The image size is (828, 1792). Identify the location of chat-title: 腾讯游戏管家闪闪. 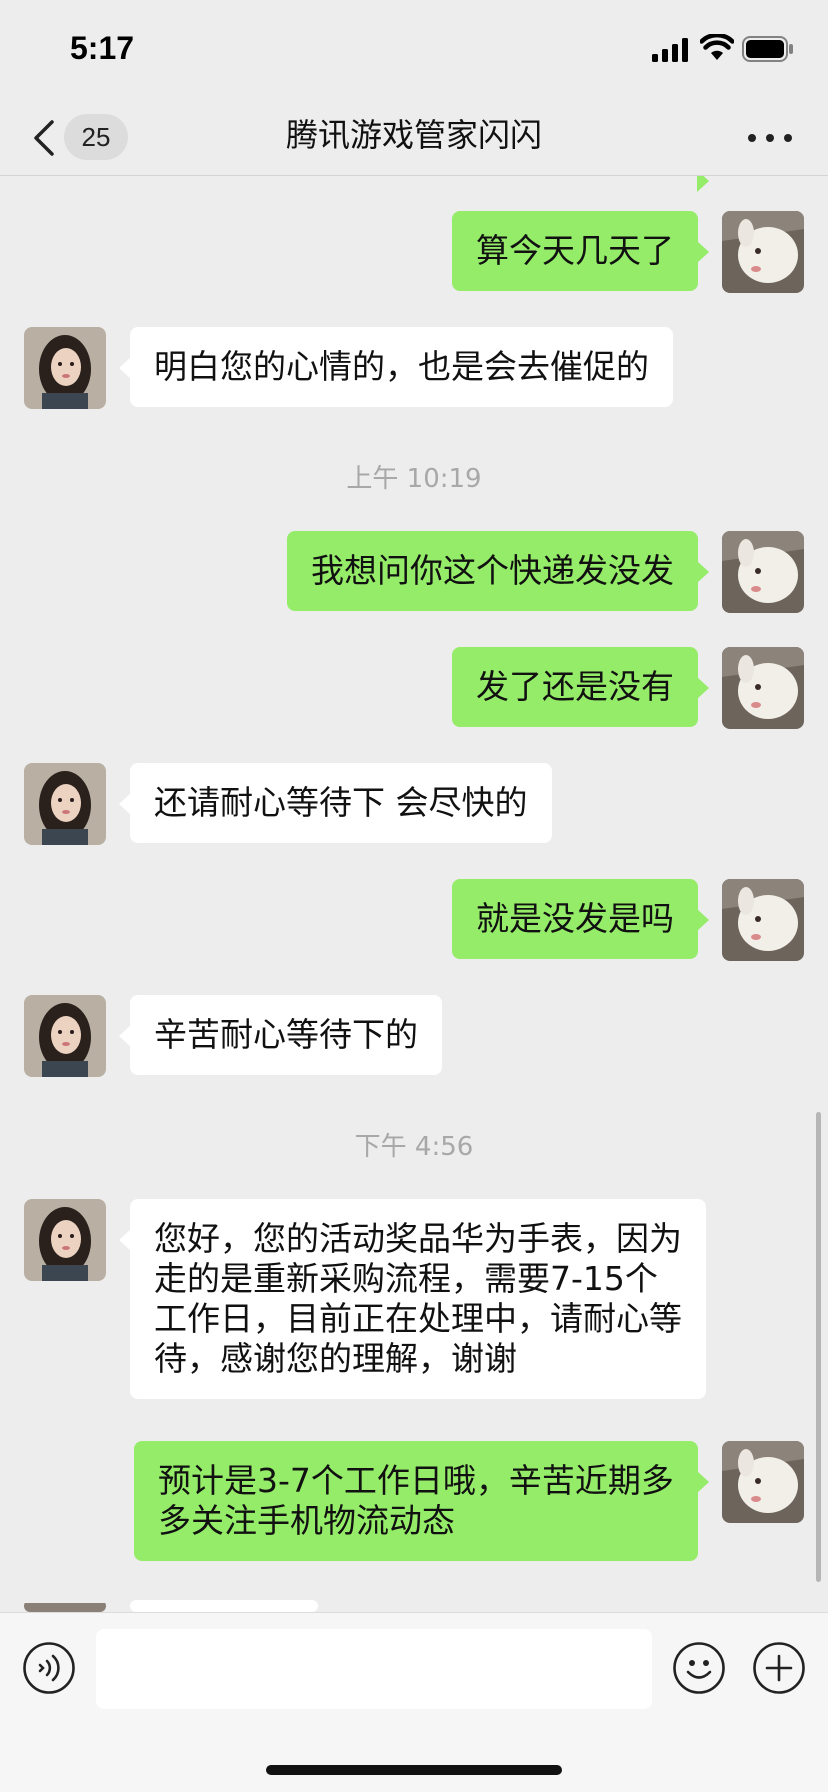
(413, 135).